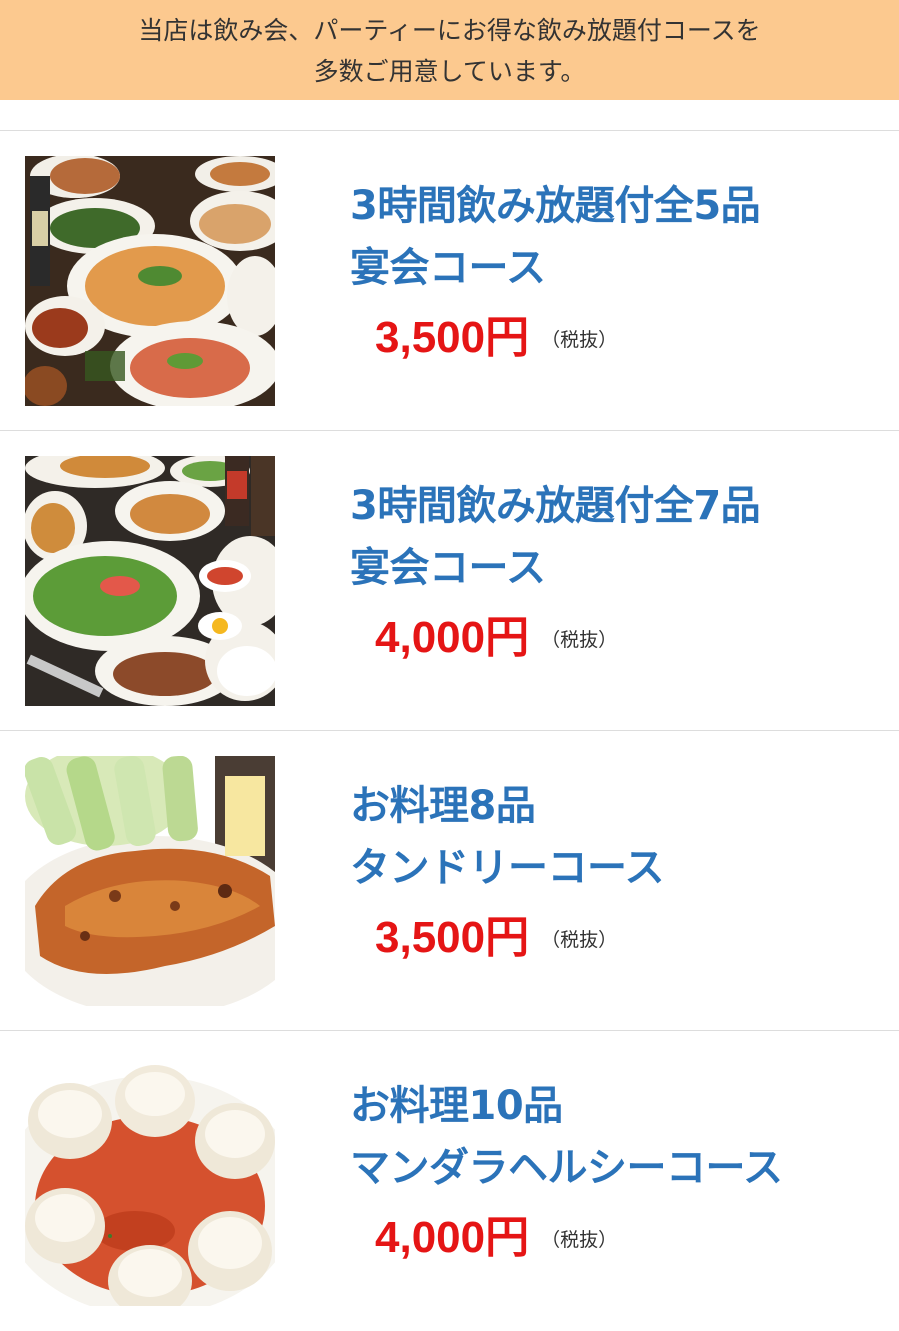  What do you see at coordinates (150, 581) in the screenshot?
I see `curry-salad-banquet-photo` at bounding box center [150, 581].